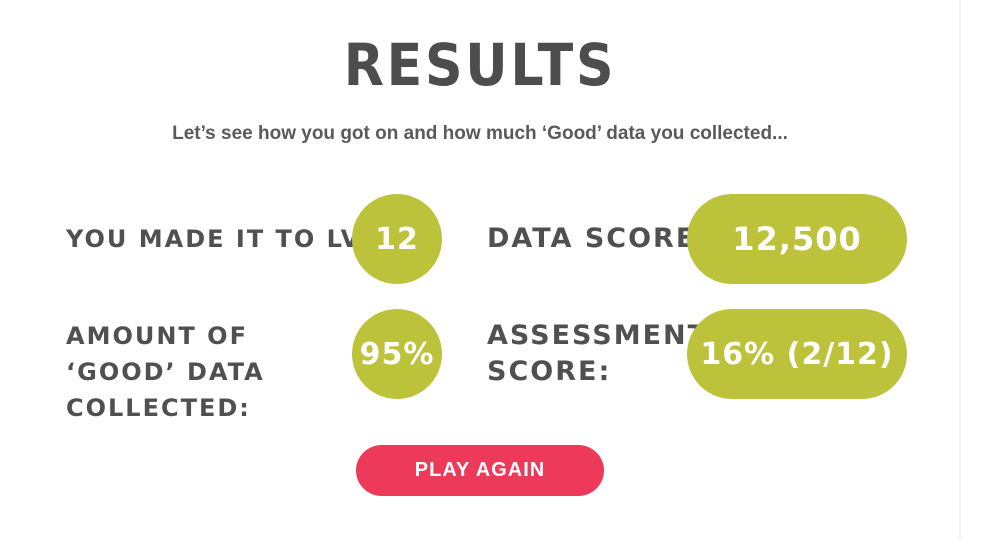 This screenshot has width=981, height=540. Describe the element at coordinates (480, 470) in the screenshot. I see `play-again-button: PLAY AGAIN` at that location.